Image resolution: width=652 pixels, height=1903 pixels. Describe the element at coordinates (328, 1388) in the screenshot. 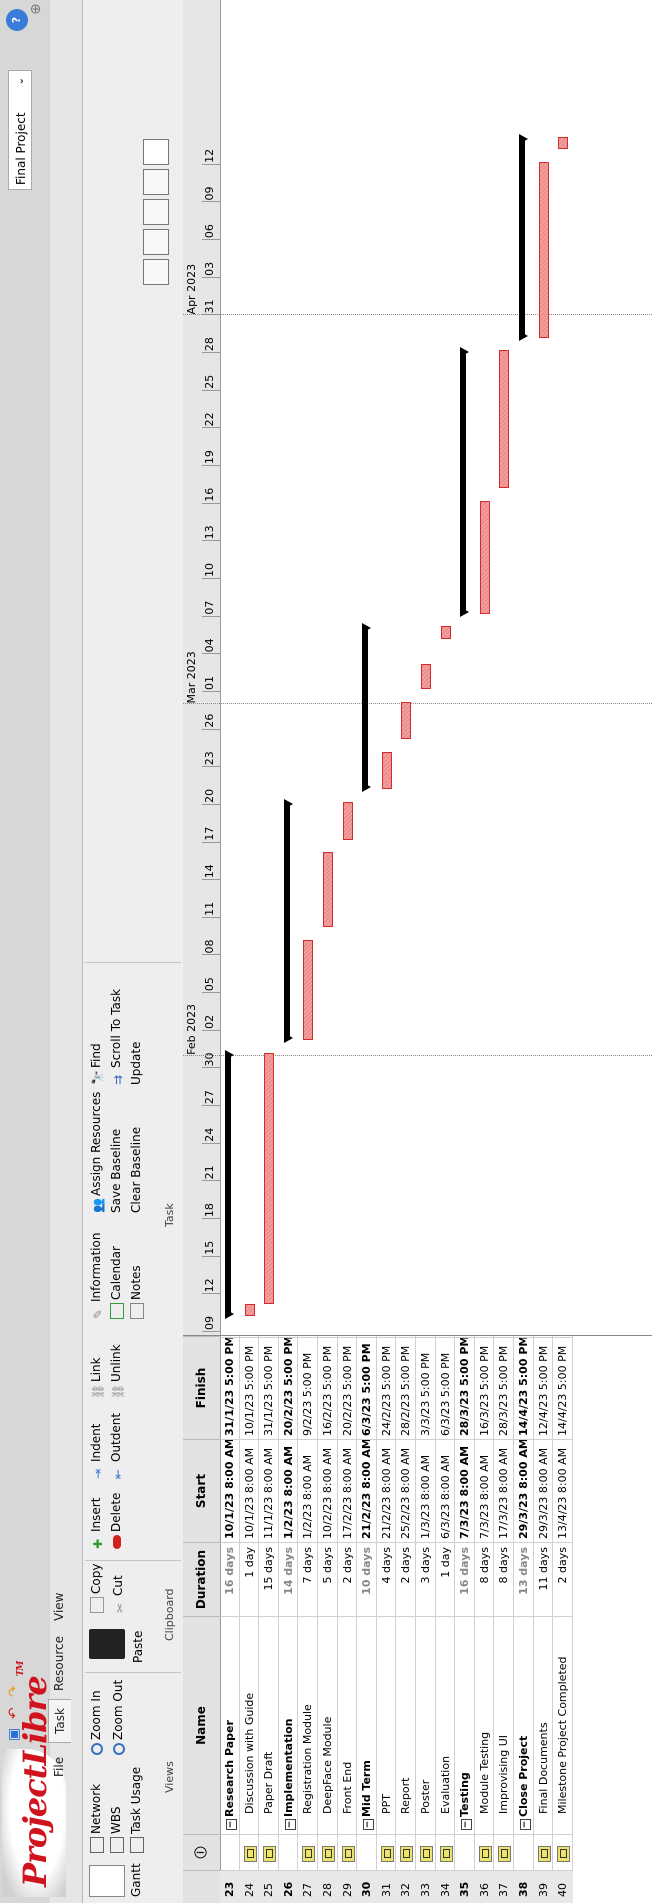

I see `finish-cell: 16/2/23 5:00 PM` at that location.